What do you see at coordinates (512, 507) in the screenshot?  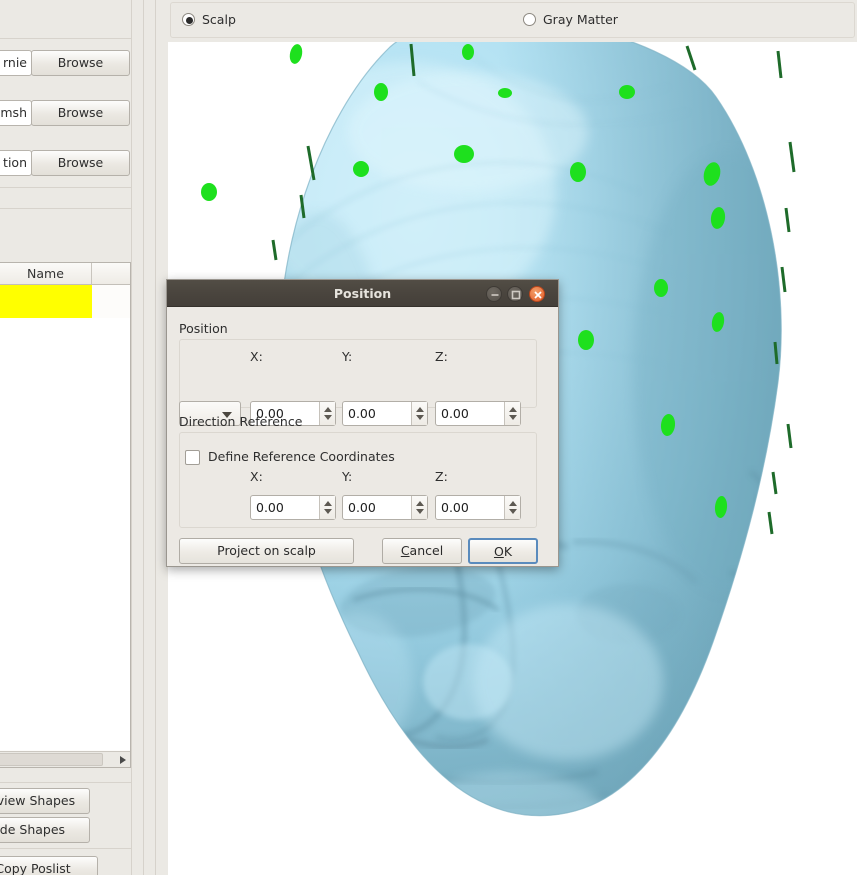 I see `direction-z-stepper` at bounding box center [512, 507].